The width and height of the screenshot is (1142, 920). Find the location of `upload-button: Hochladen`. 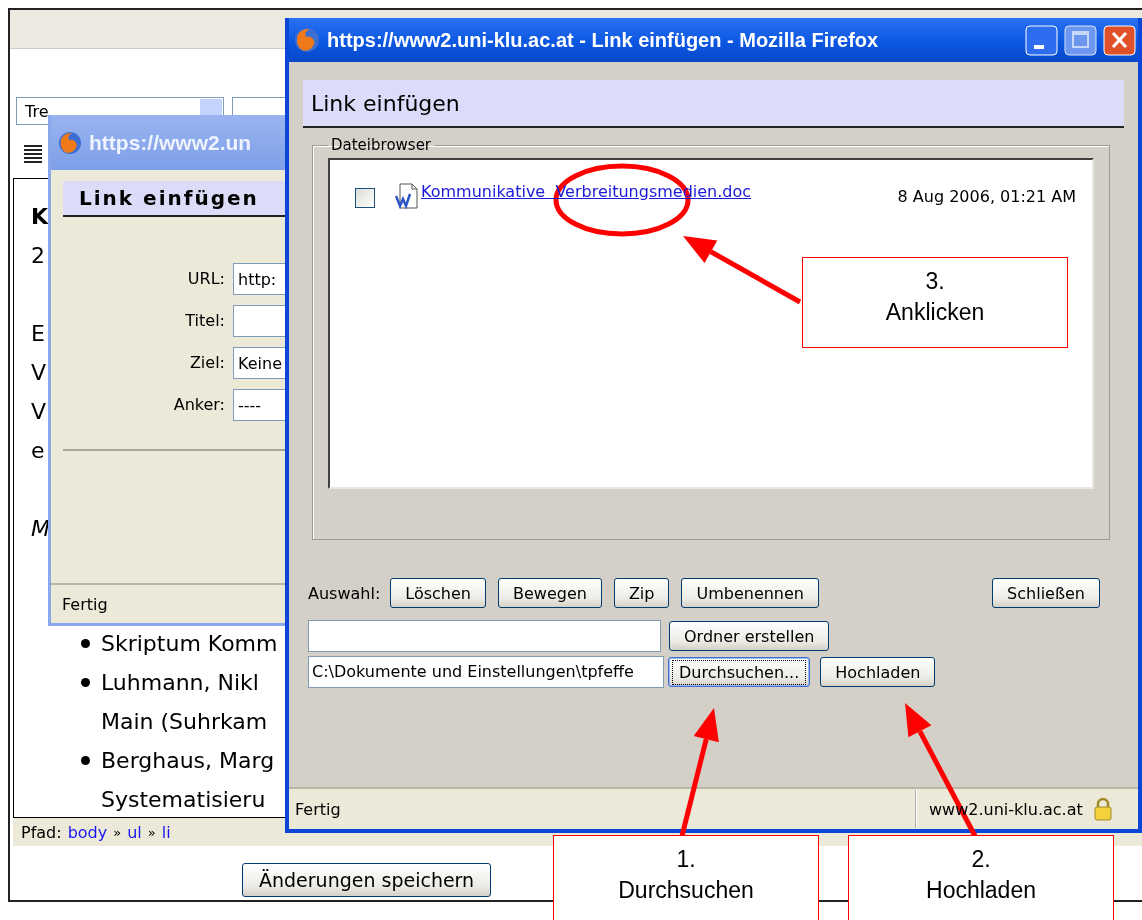

upload-button: Hochladen is located at coordinates (878, 672).